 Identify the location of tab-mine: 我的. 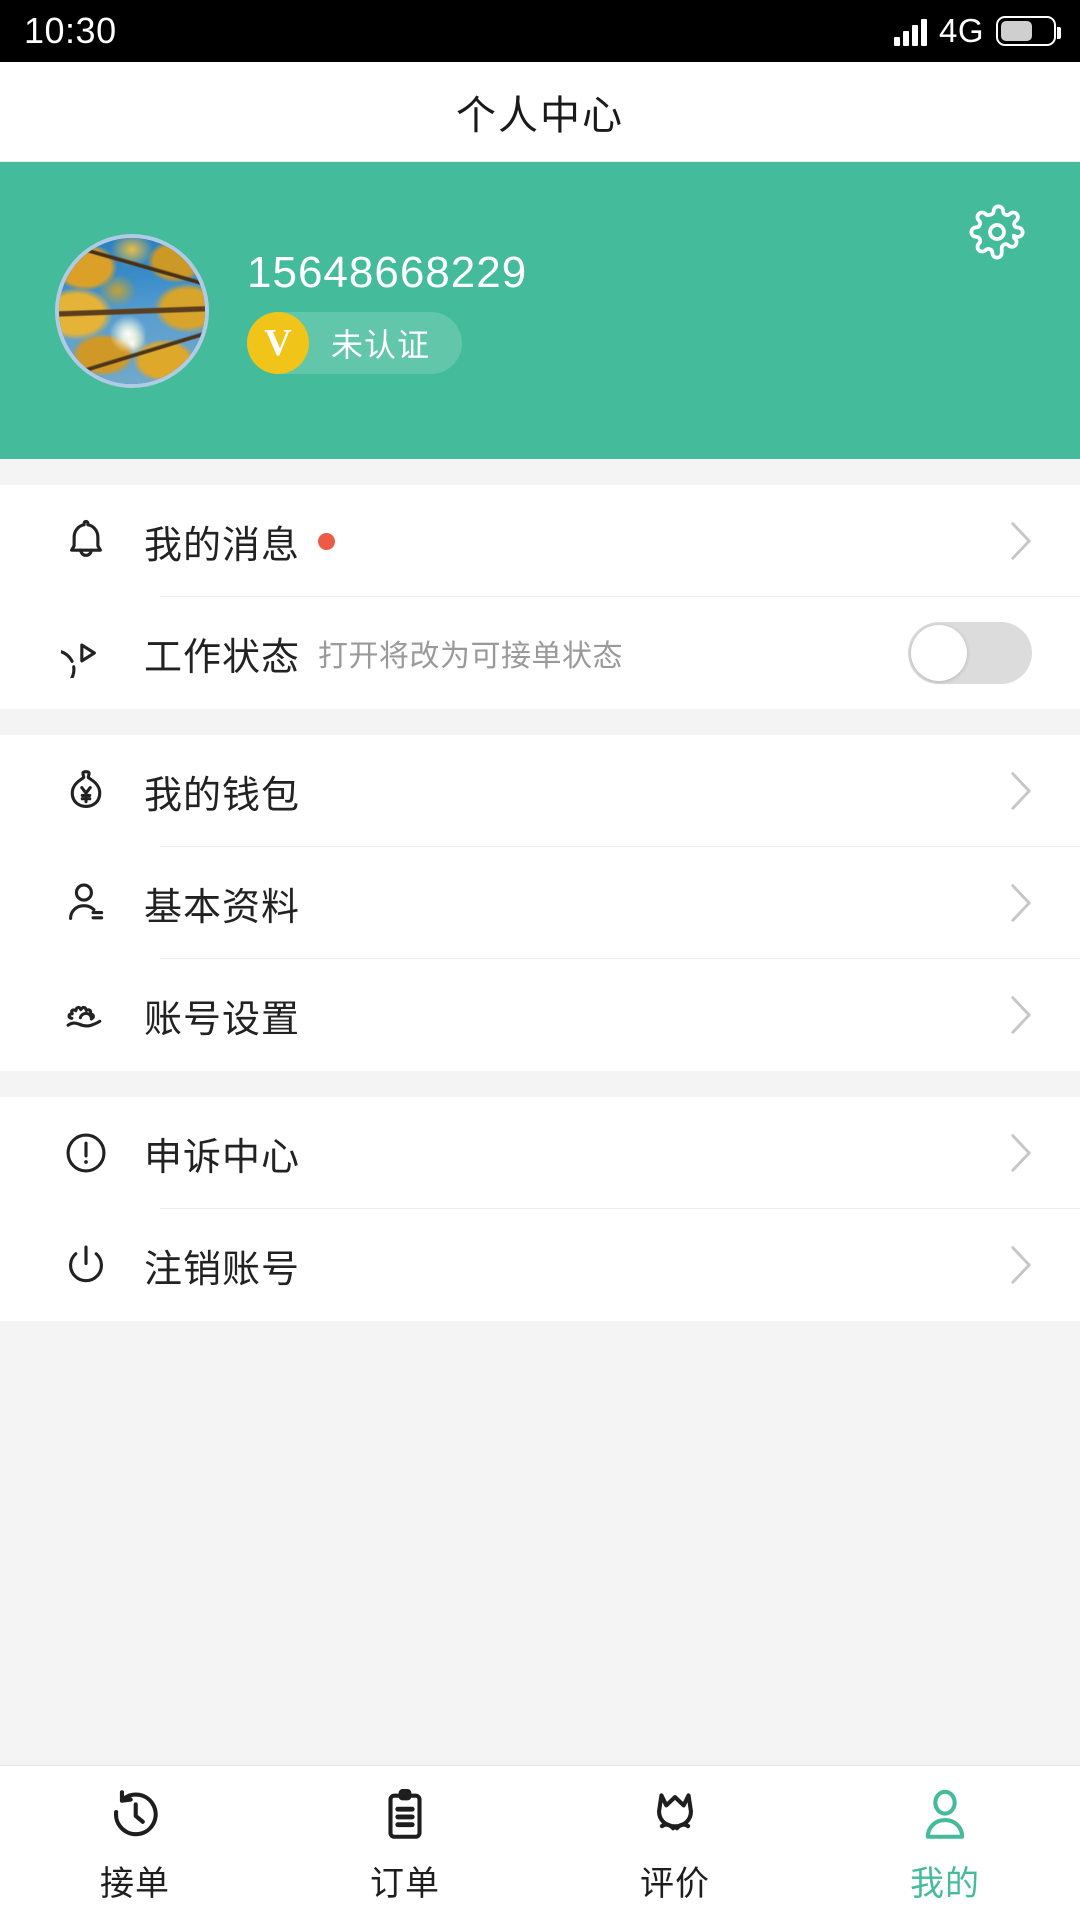
(945, 1843).